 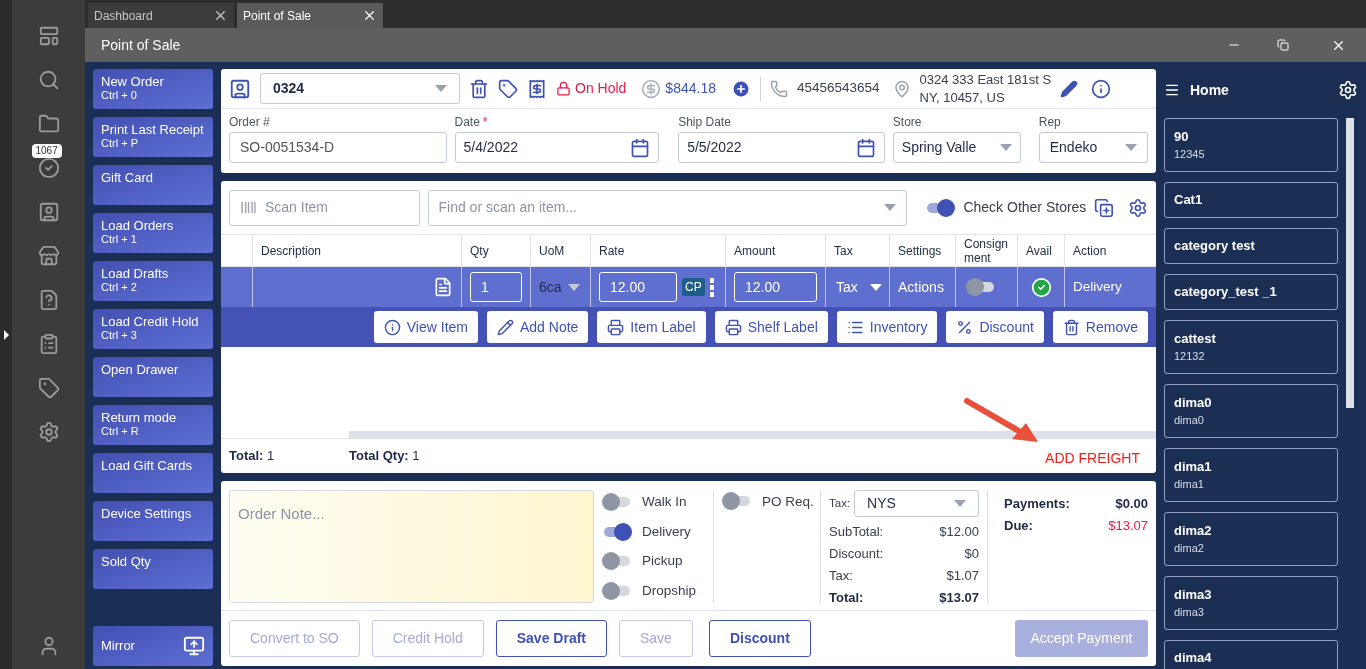 I want to click on caret-icon, so click(x=1005, y=147).